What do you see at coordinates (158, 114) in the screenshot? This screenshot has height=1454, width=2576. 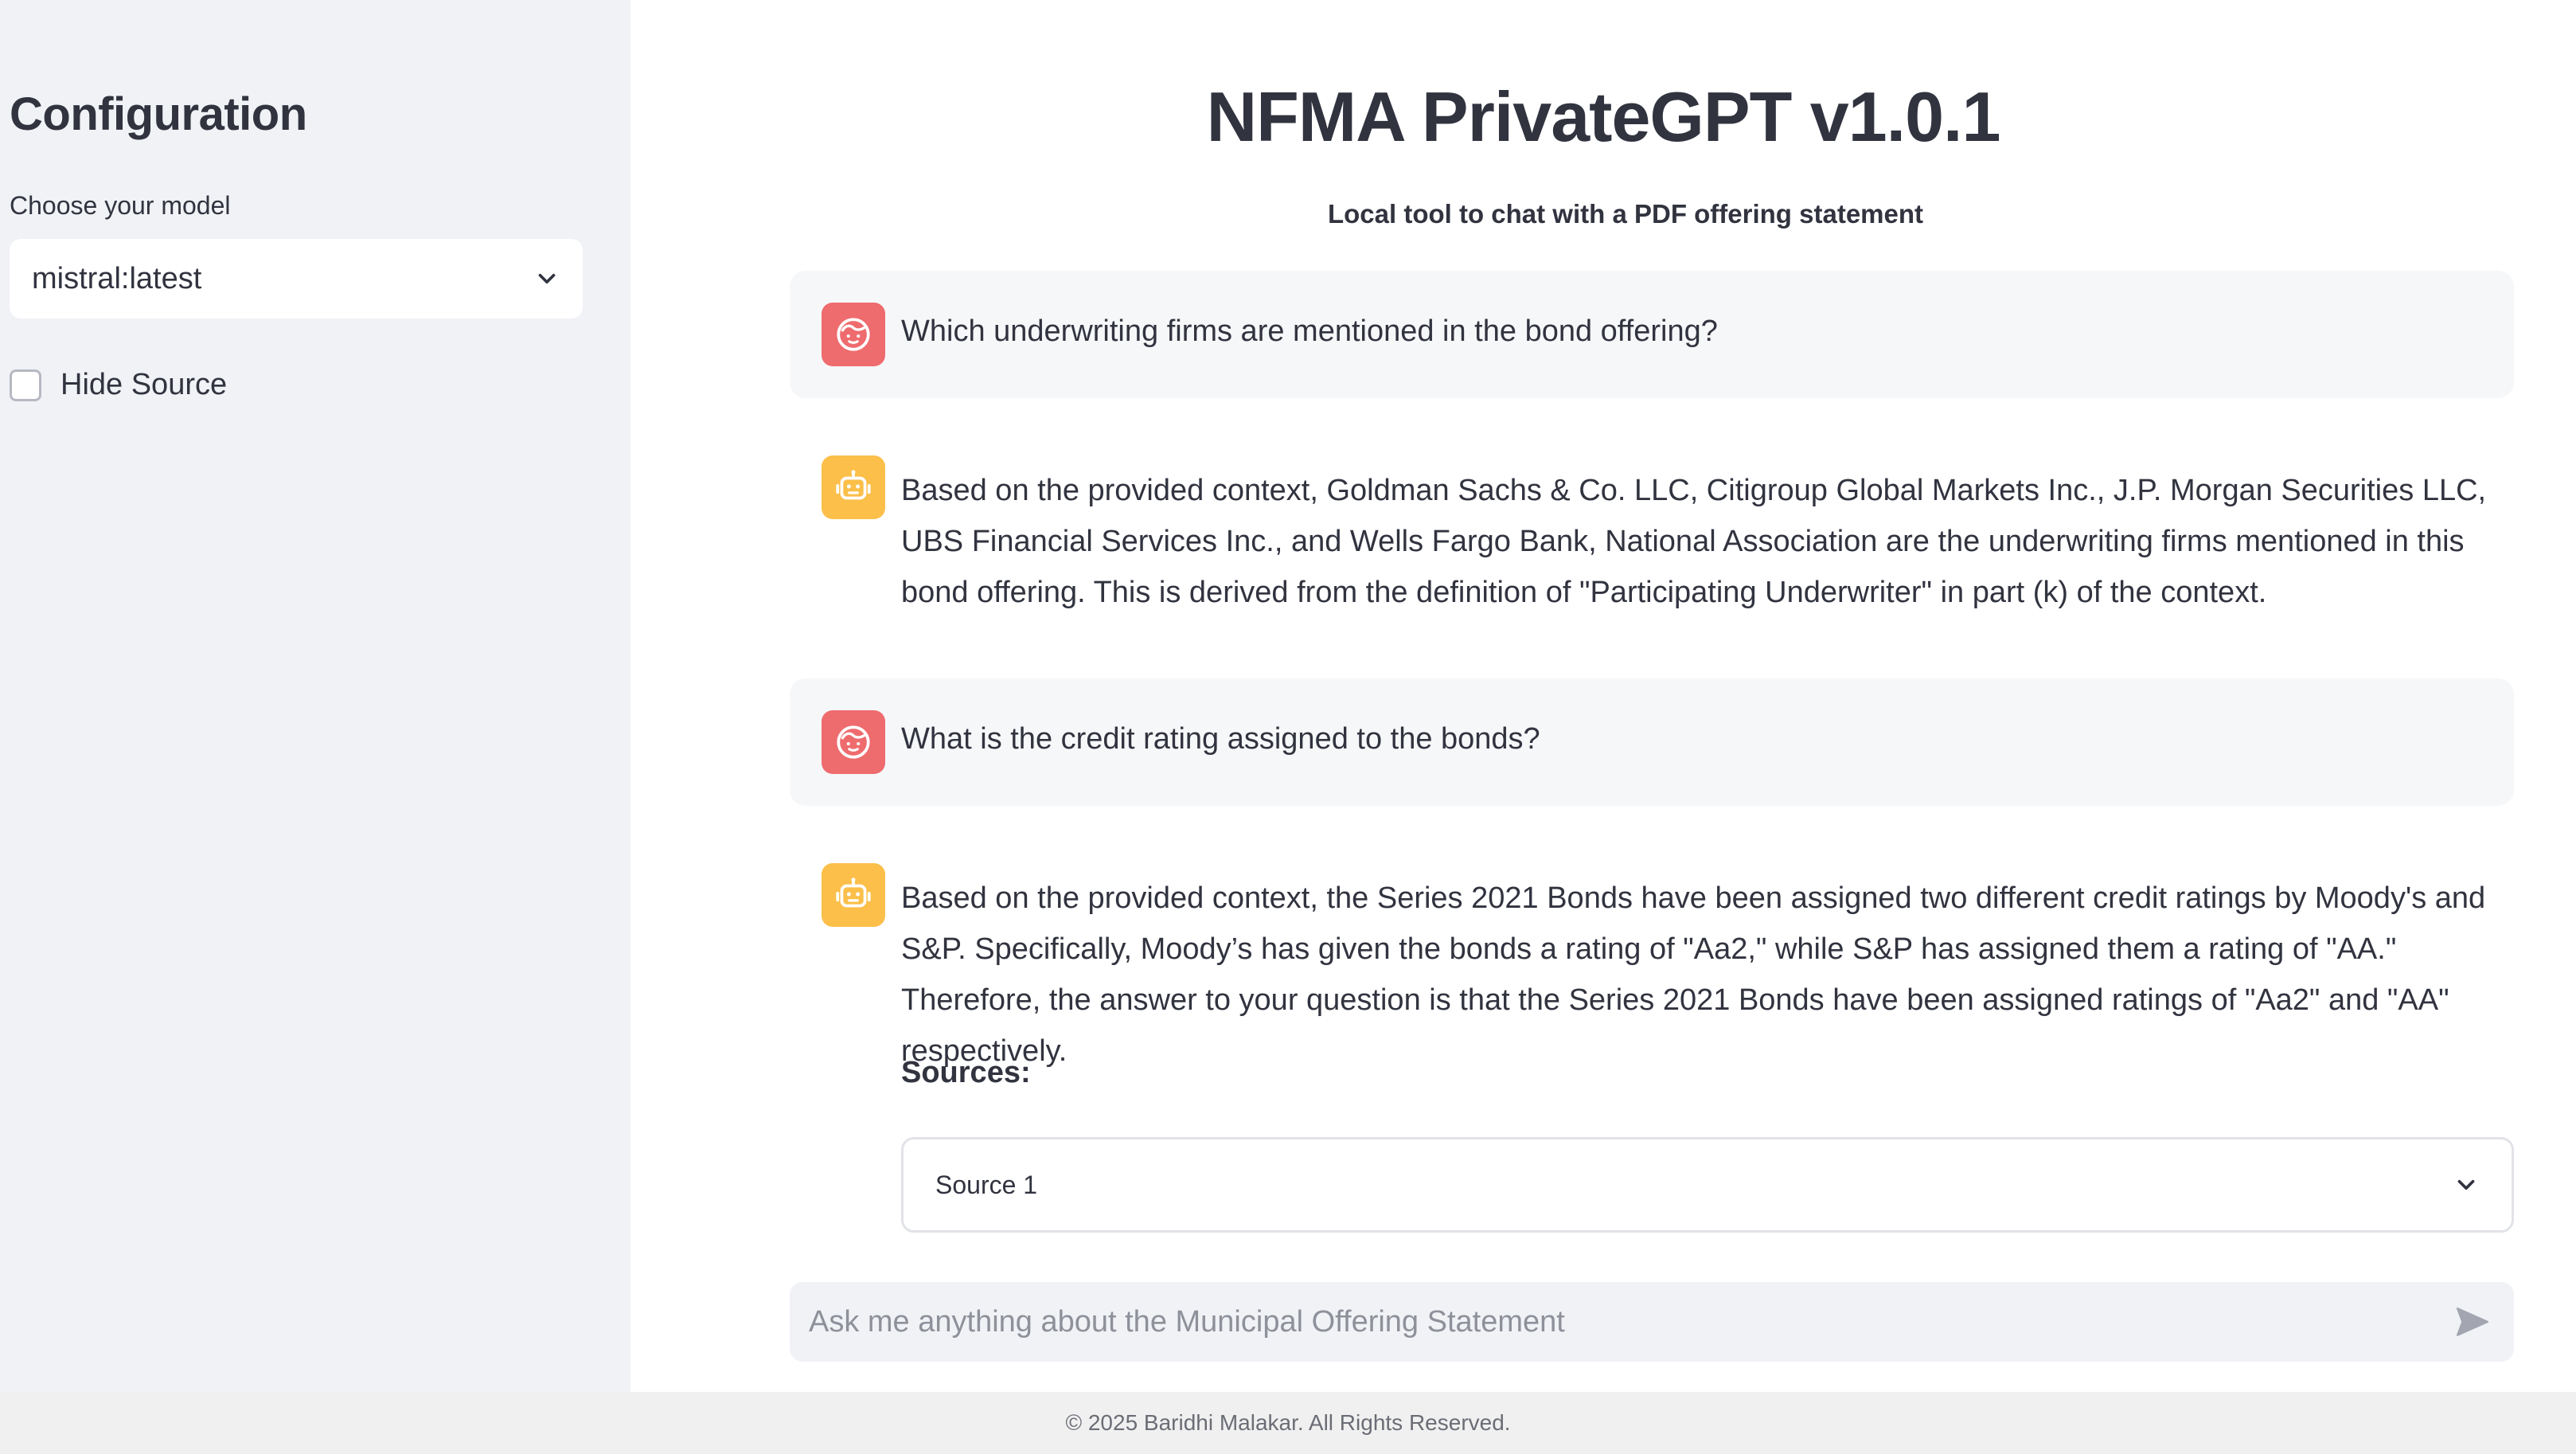 I see `sidebar-title: Configuration` at bounding box center [158, 114].